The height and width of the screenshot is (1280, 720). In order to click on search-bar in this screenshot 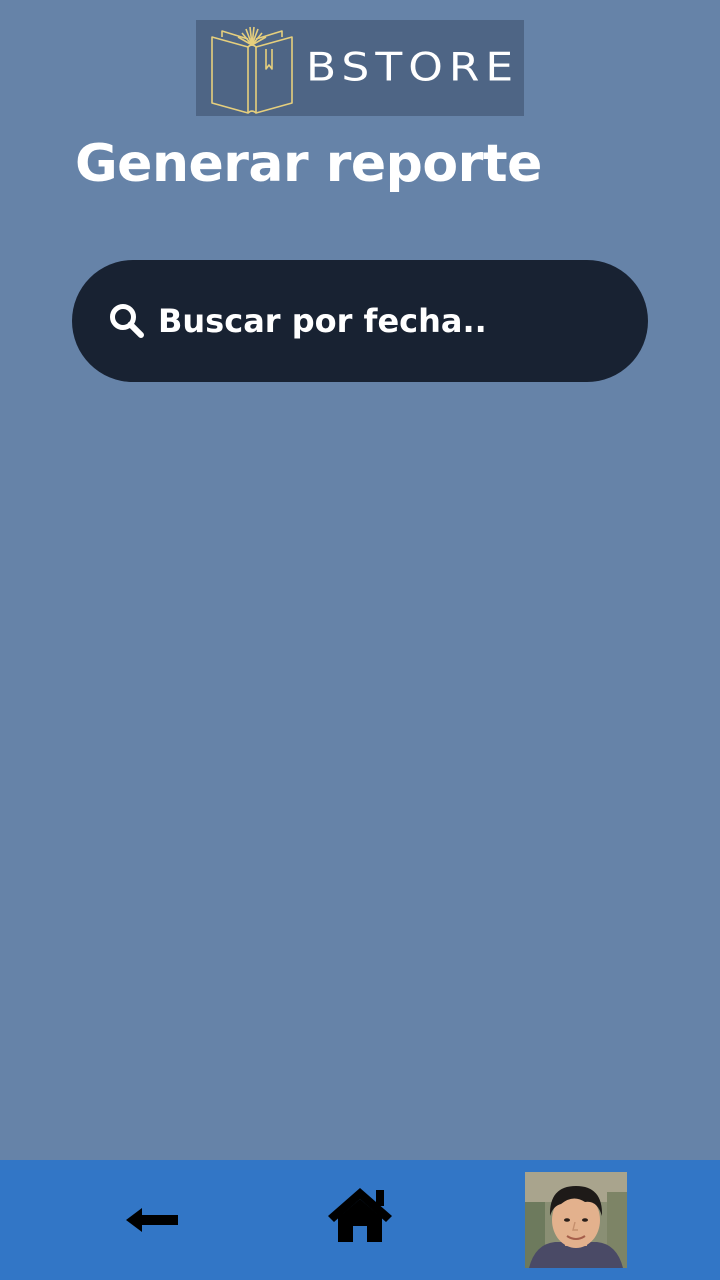, I will do `click(360, 321)`.